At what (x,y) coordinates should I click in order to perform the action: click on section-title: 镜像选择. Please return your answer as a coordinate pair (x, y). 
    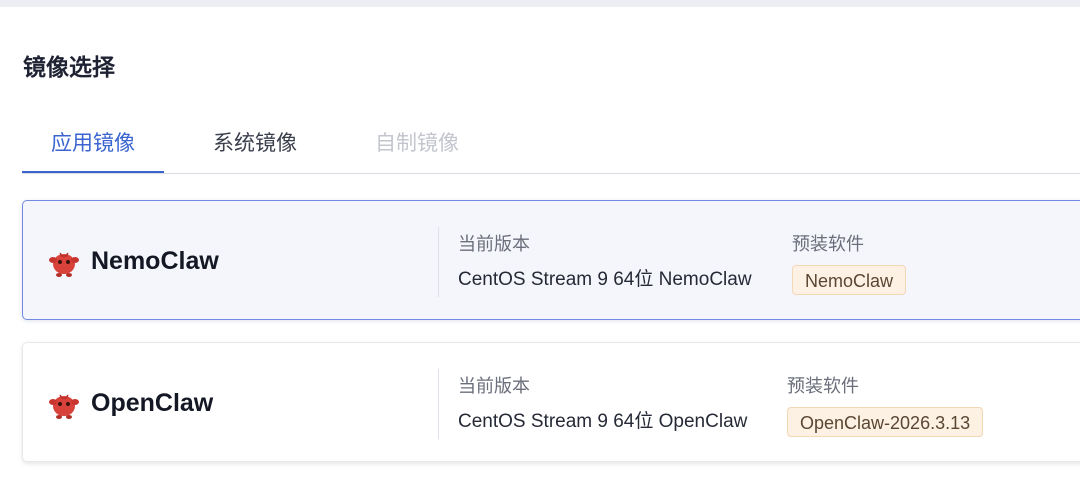
    Looking at the image, I should click on (69, 67).